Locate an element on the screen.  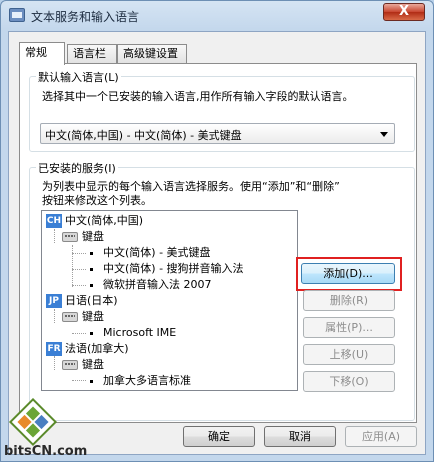
highlight-annotation is located at coordinates (349, 274).